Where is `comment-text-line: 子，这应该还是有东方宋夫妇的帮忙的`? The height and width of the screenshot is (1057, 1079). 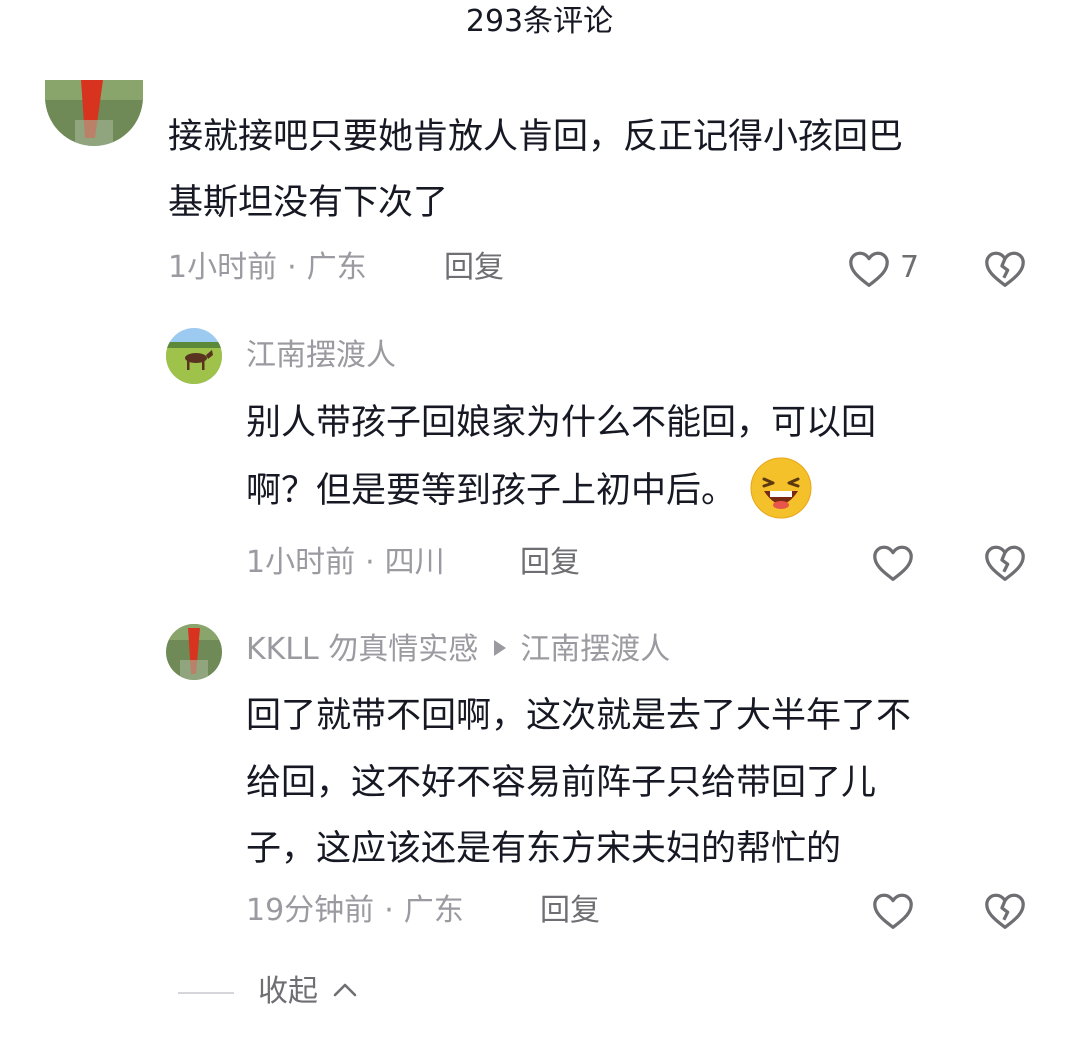 comment-text-line: 子，这应该还是有东方宋夫妇的帮忙的 is located at coordinates (544, 849).